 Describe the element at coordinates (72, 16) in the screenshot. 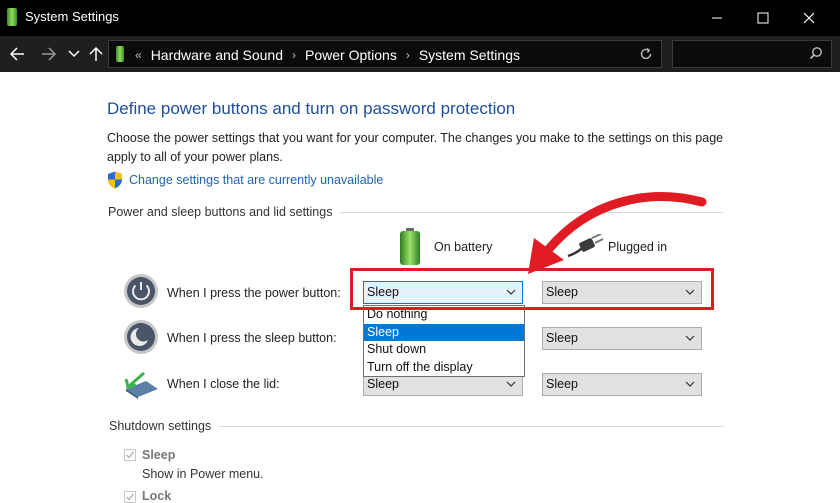

I see `window-title: System Settings` at that location.